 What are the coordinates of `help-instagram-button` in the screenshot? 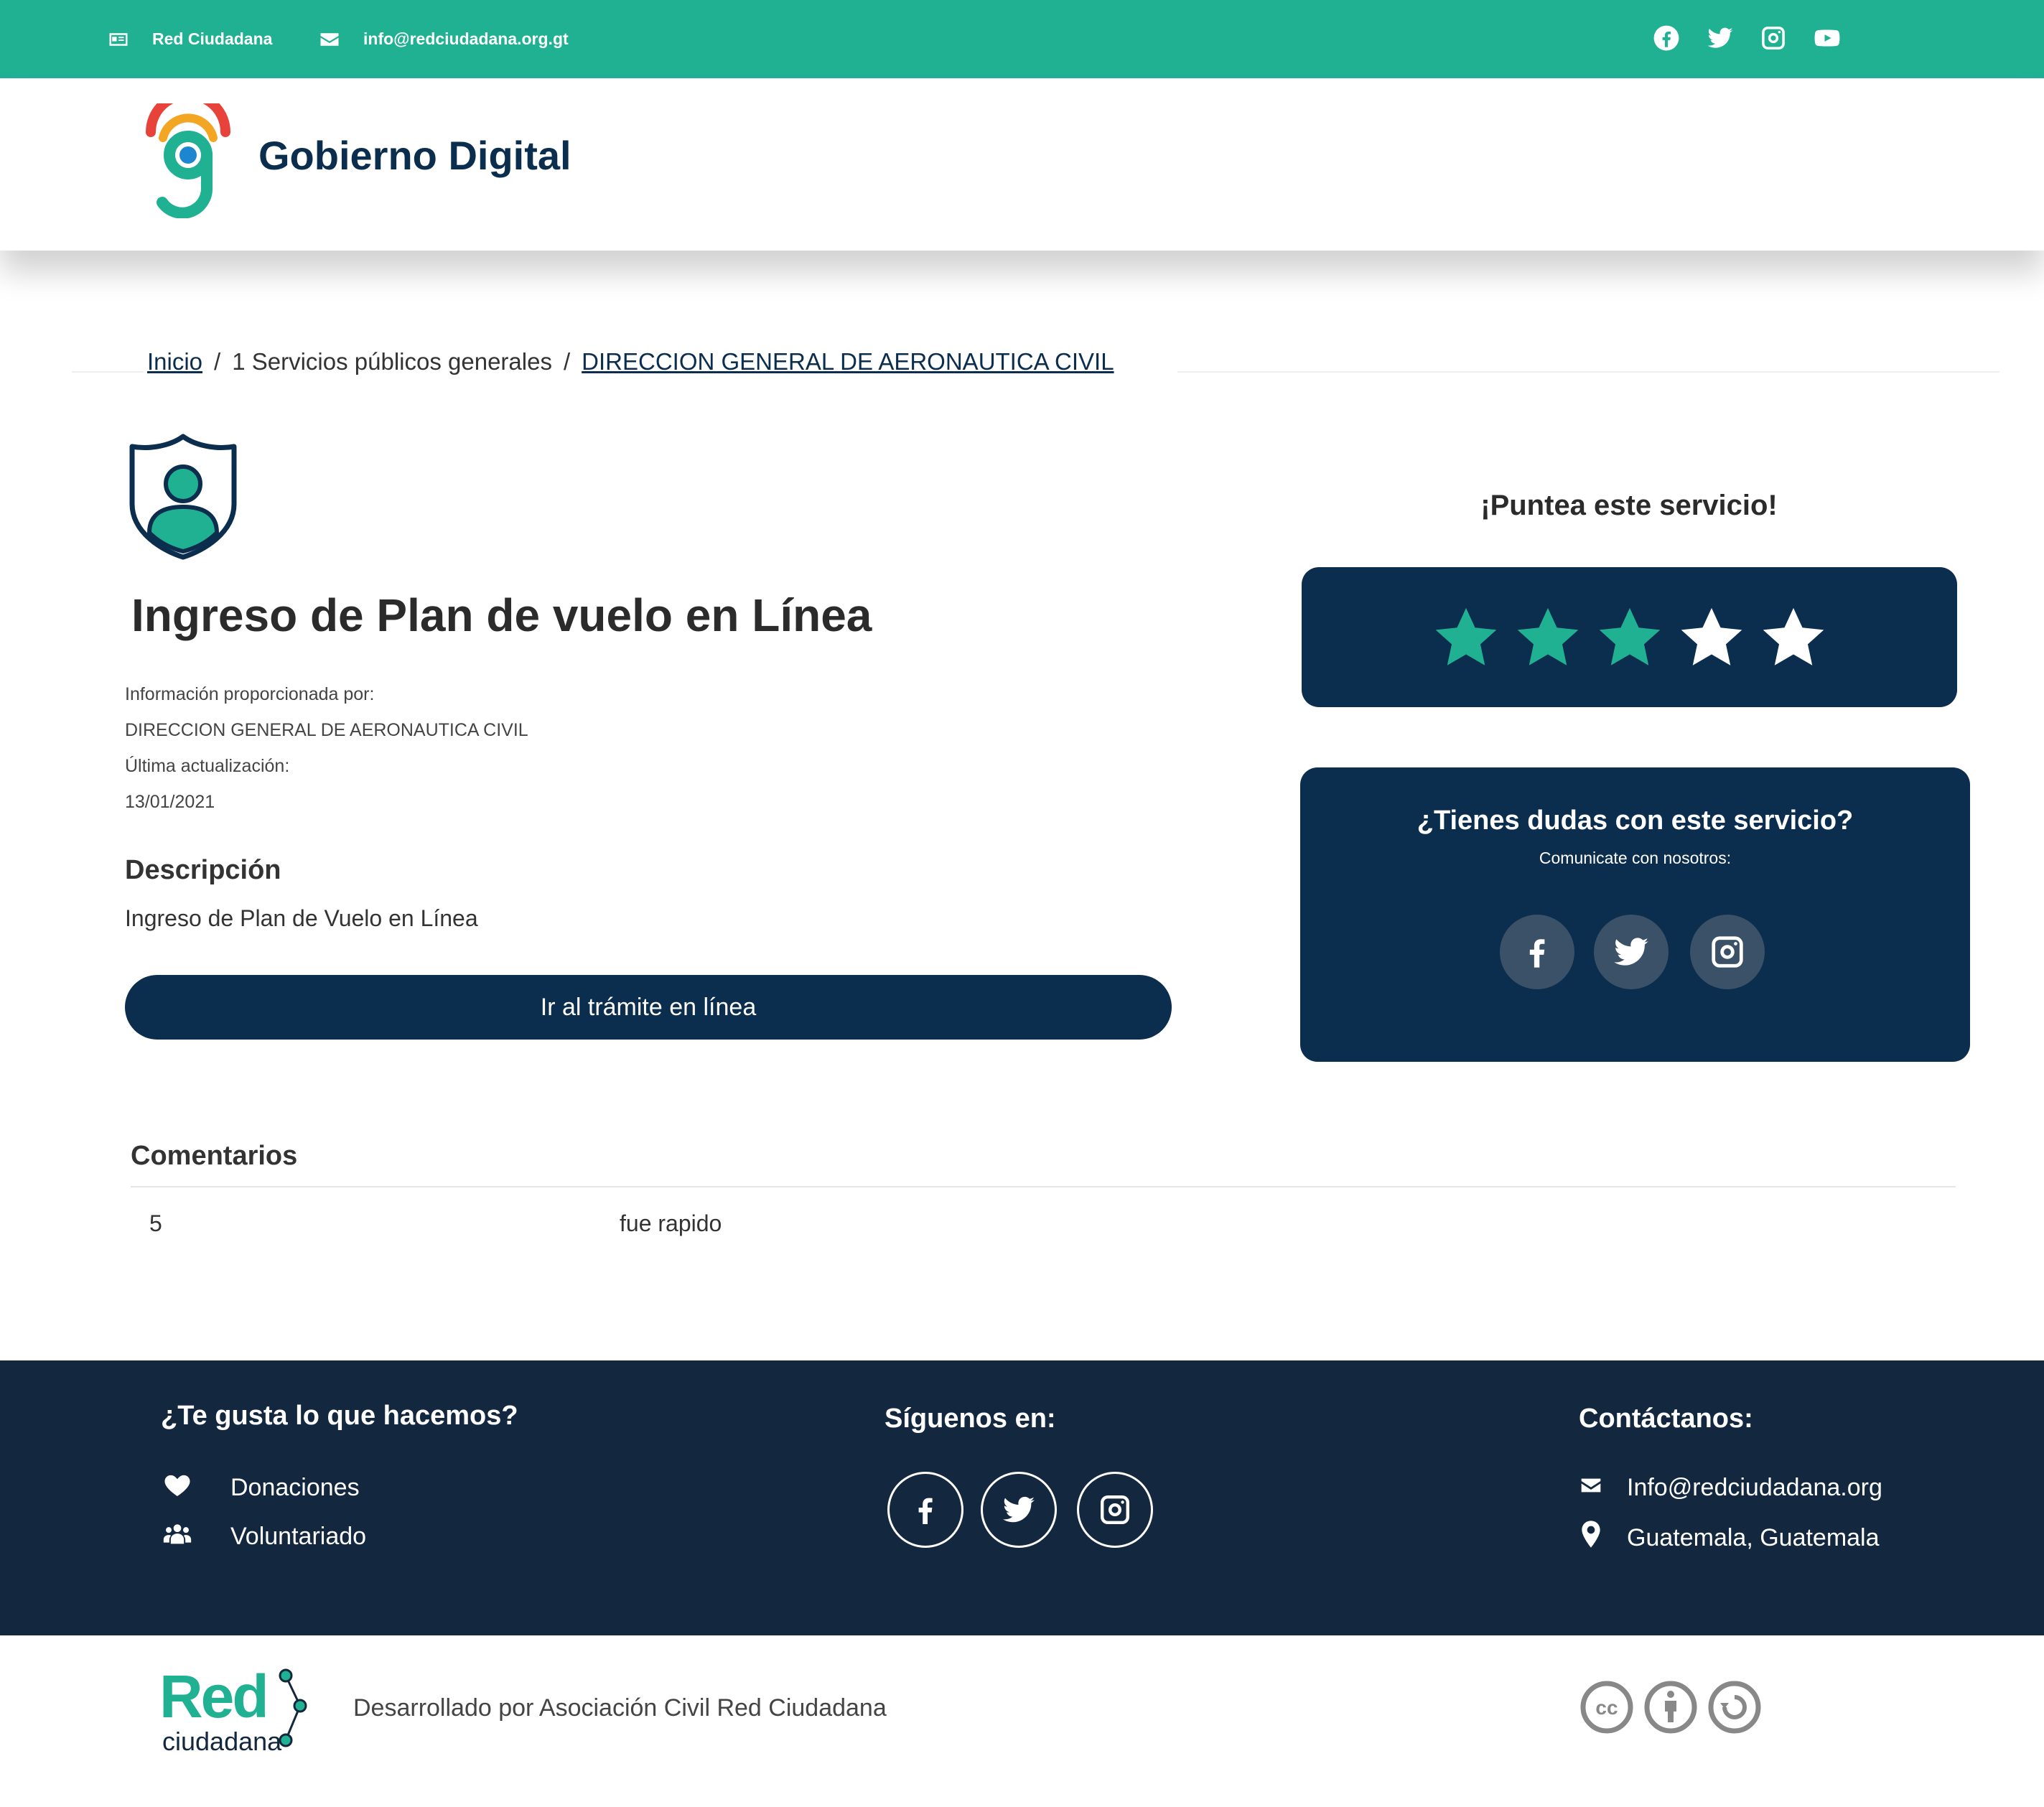 It's located at (1727, 952).